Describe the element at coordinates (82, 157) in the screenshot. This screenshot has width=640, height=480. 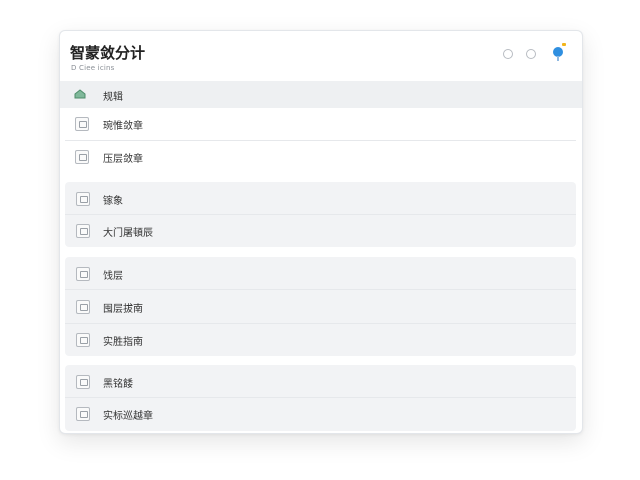
I see `picture-icon` at that location.